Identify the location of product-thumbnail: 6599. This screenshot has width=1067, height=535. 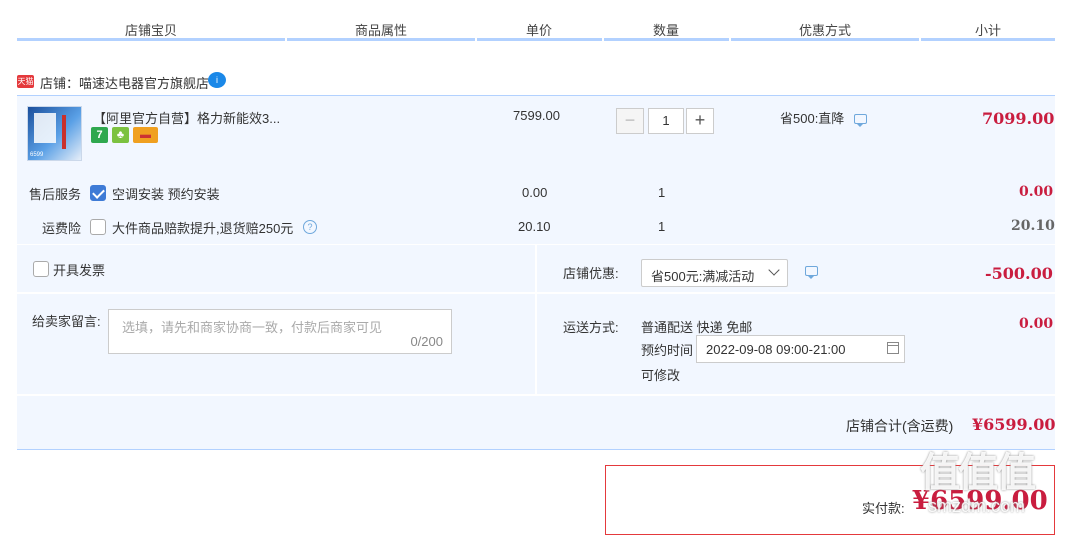
(54, 133).